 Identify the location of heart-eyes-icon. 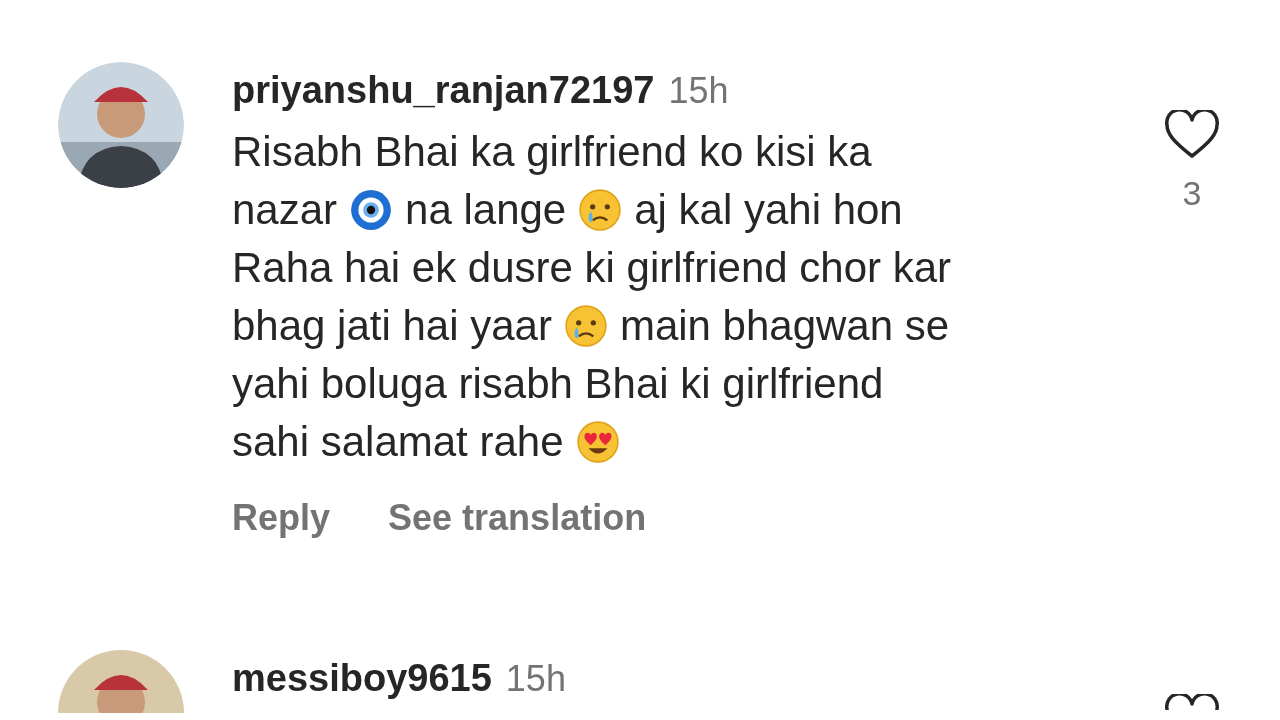
(597, 442).